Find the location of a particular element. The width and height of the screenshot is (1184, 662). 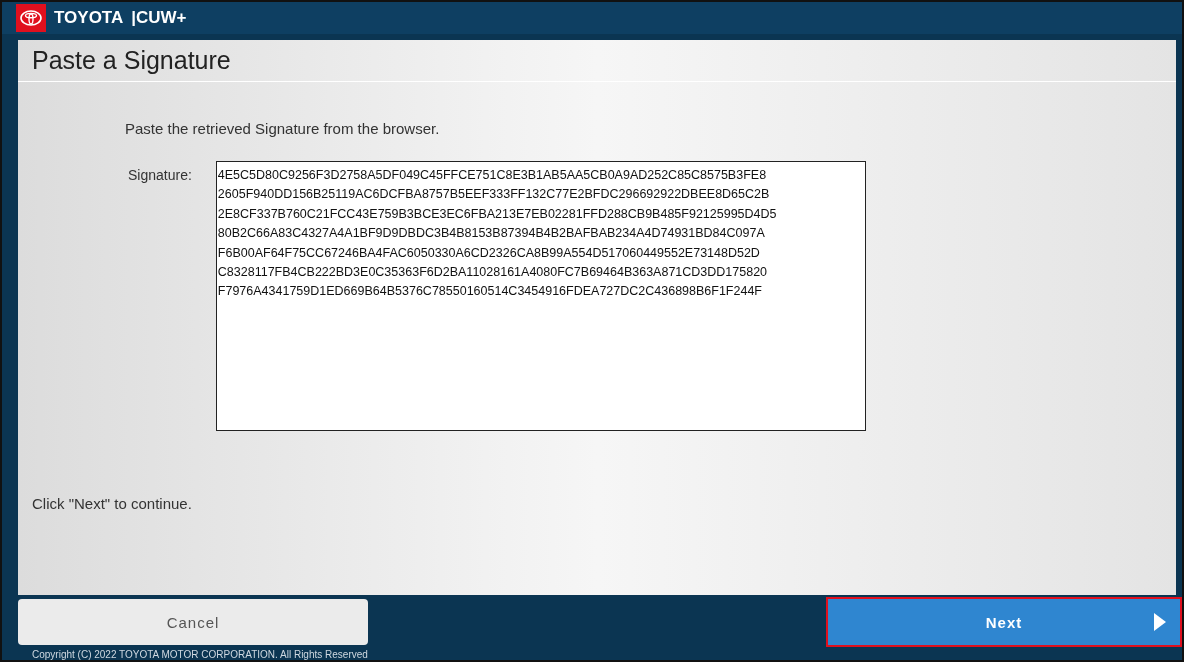

field-label: Signature: is located at coordinates (160, 176).